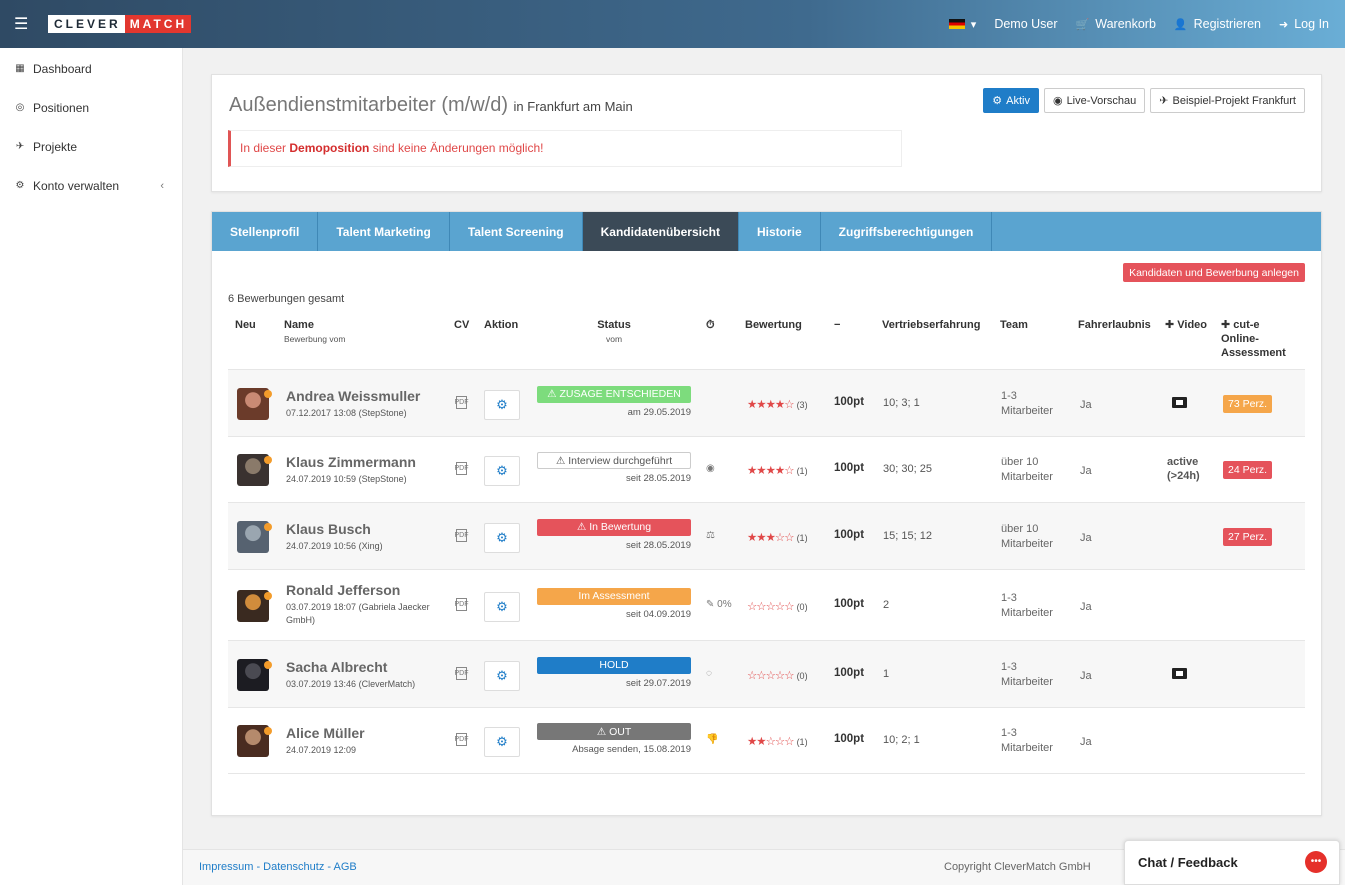 This screenshot has height=885, width=1345. I want to click on team-value: über 10 Mitarbeiter, so click(1027, 469).